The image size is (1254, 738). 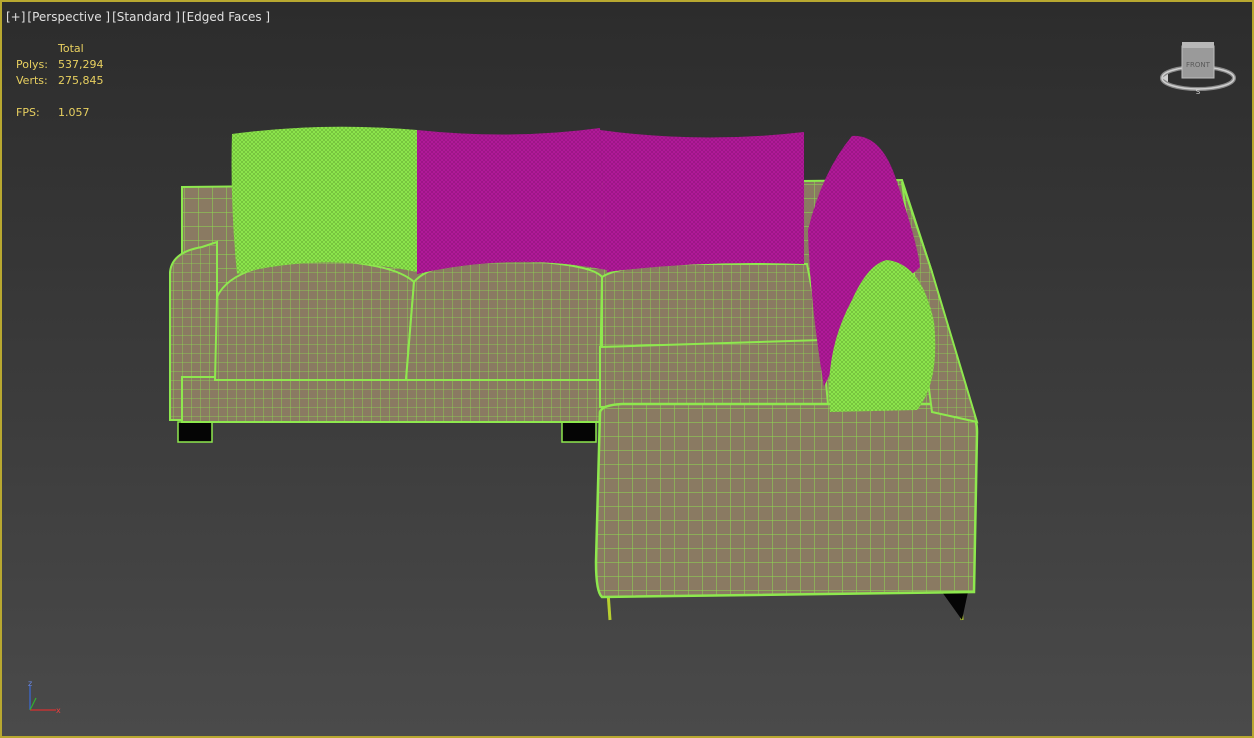 I want to click on viewcube-face-label: FRONT, so click(x=1198, y=65).